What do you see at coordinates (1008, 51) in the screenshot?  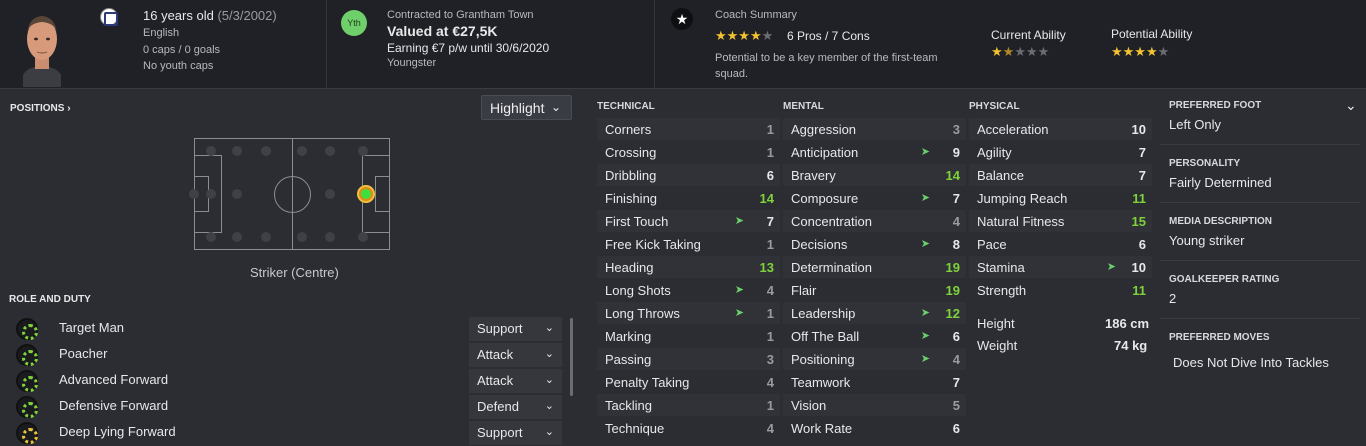 I see `ca-stars-half: ★` at bounding box center [1008, 51].